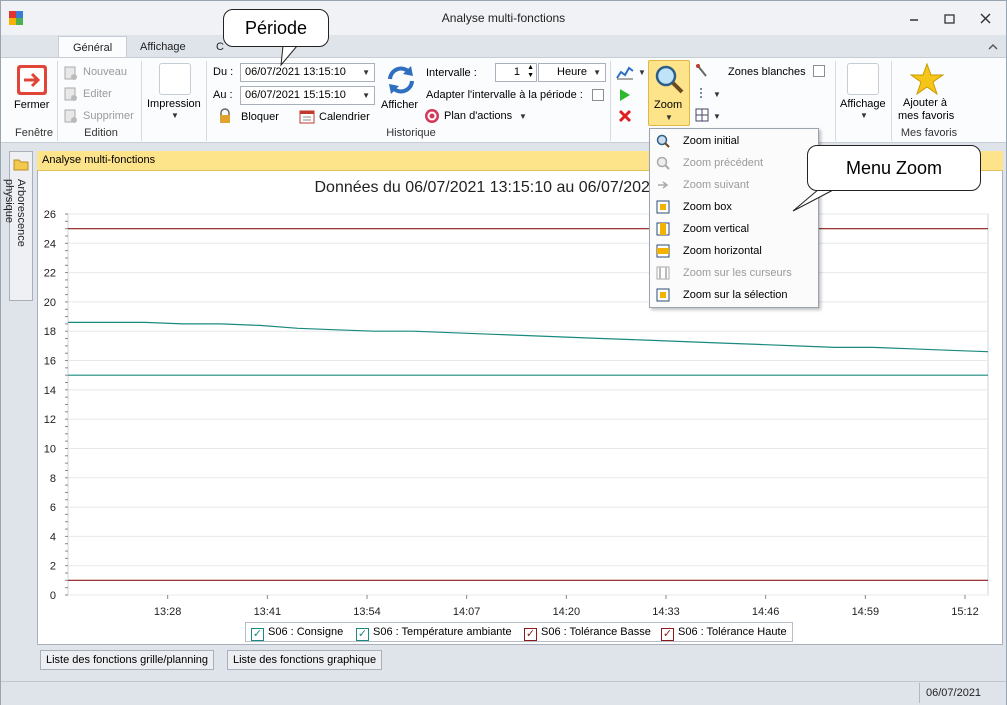 The height and width of the screenshot is (705, 1007). What do you see at coordinates (926, 116) in the screenshot?
I see `ajouter-favoris-line2: mes favoris` at bounding box center [926, 116].